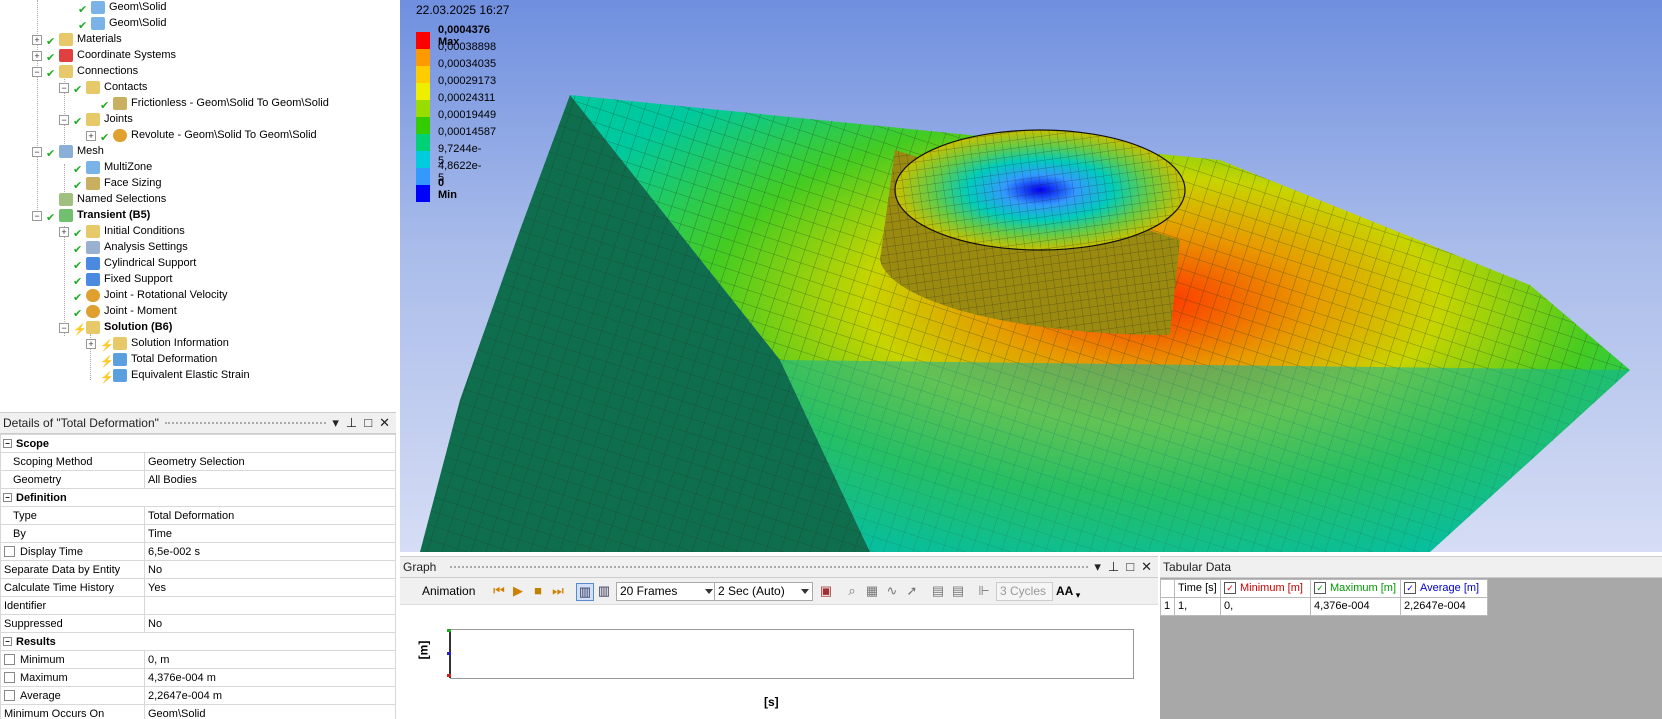  Describe the element at coordinates (892, 591) in the screenshot. I see `curve-fit-icon: ∿` at that location.